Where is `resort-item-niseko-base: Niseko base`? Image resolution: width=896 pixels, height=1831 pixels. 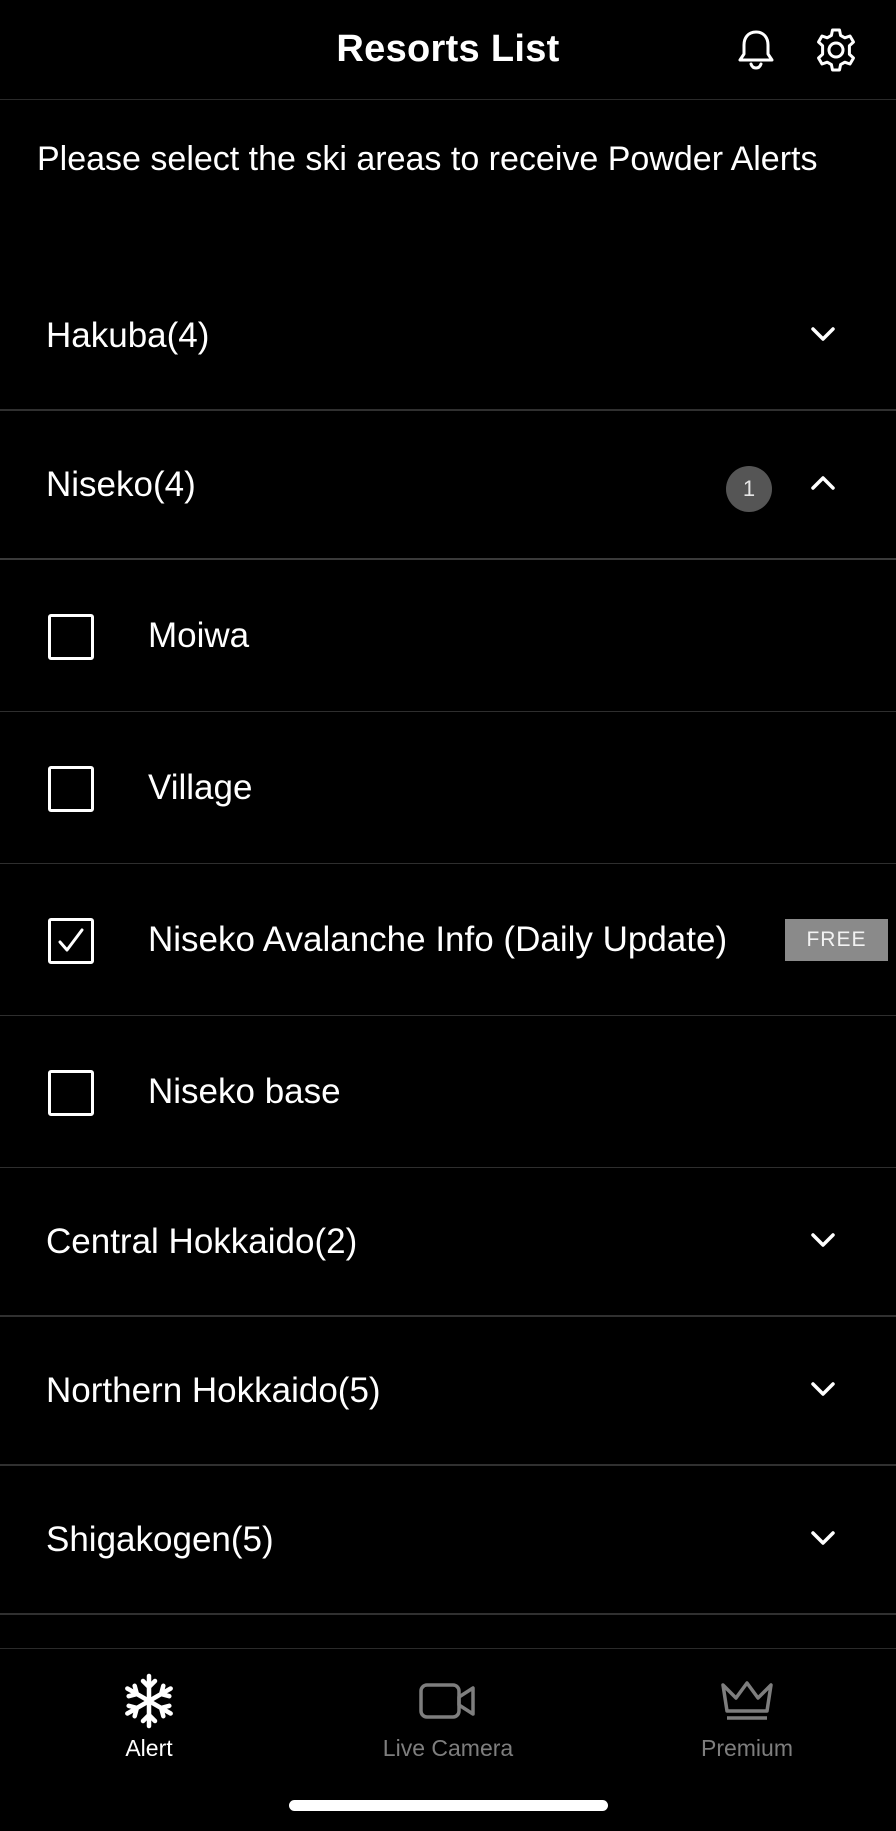
resort-item-niseko-base: Niseko base is located at coordinates (448, 1092).